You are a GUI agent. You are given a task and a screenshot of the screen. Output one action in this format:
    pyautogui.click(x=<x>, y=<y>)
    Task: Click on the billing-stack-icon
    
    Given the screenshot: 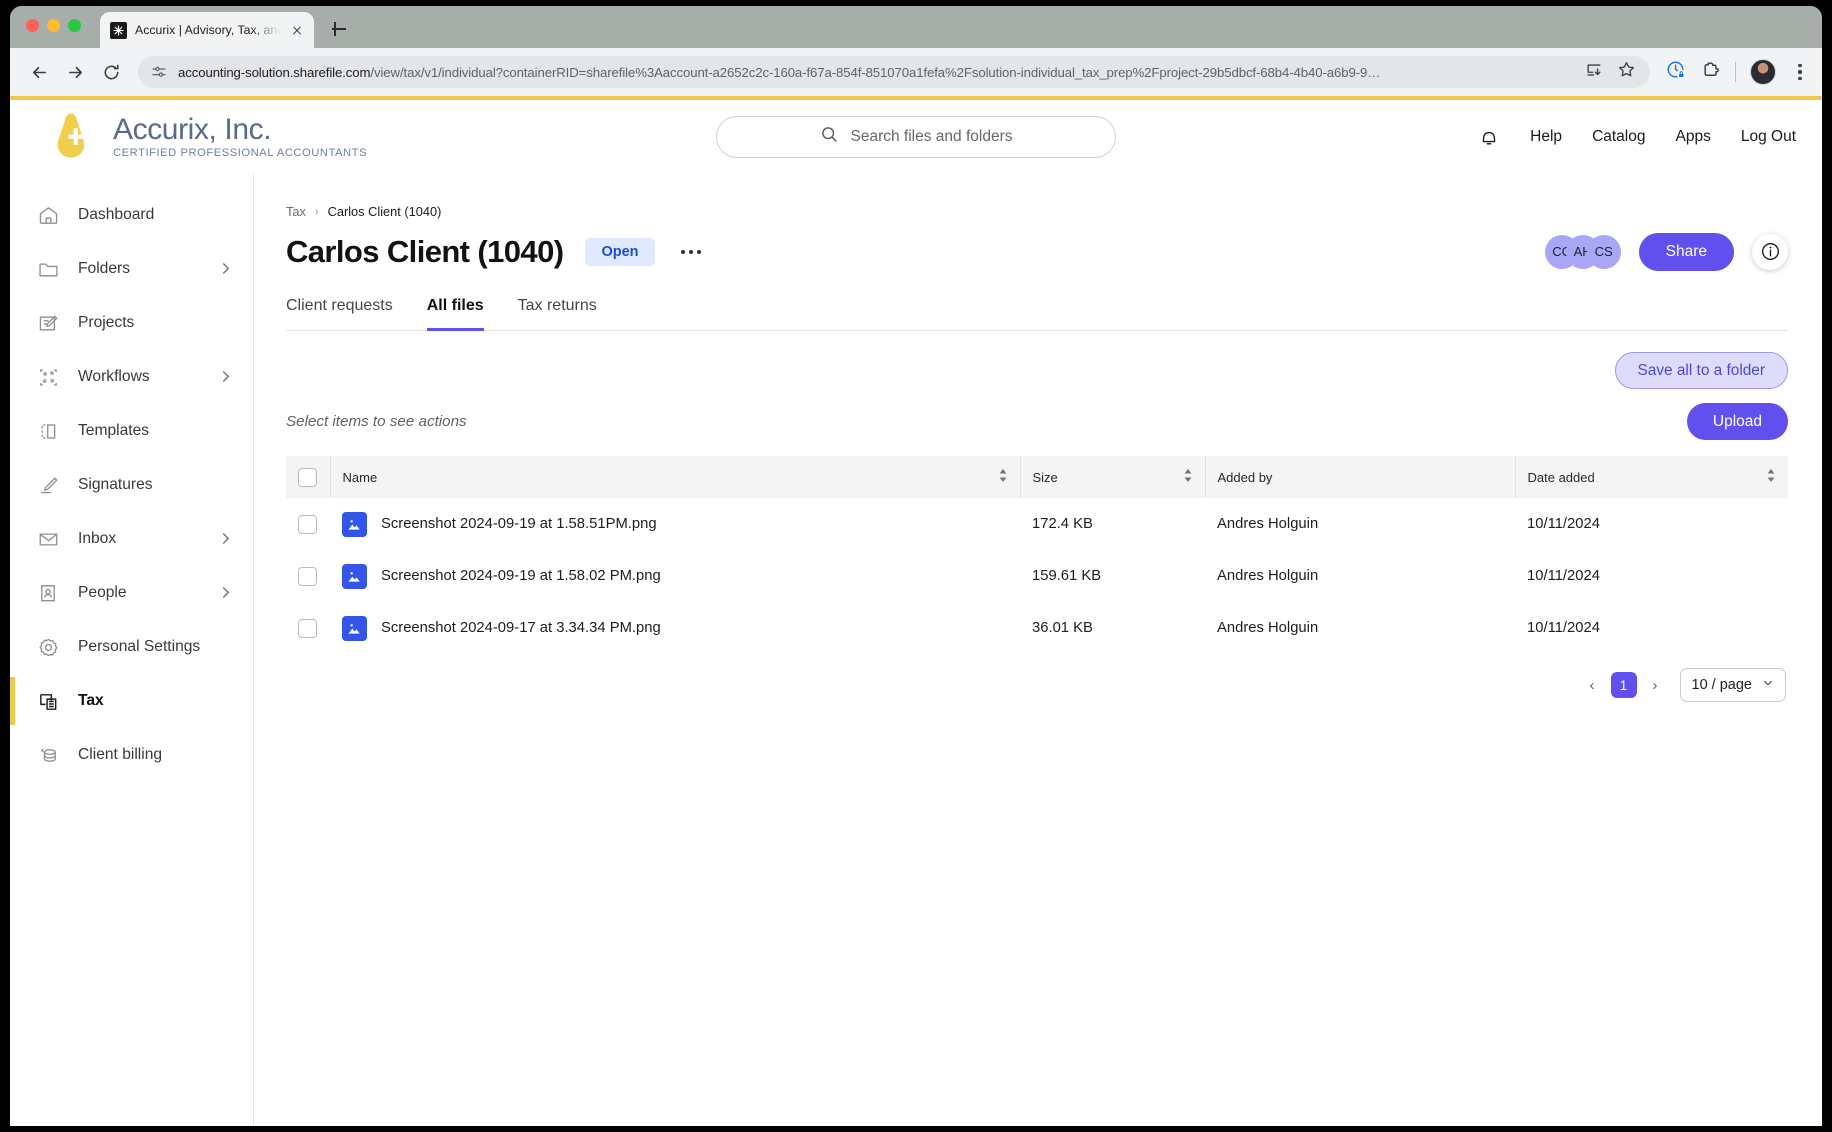 What is the action you would take?
    pyautogui.click(x=48, y=755)
    